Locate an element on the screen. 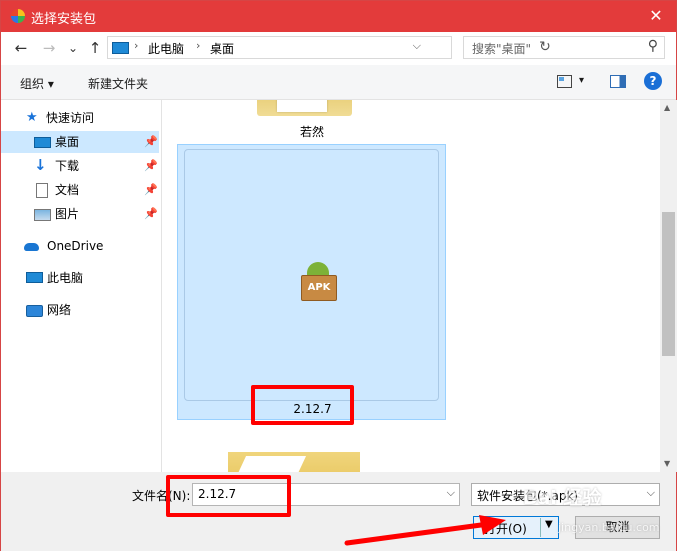 The height and width of the screenshot is (551, 677). preview-pane-icon is located at coordinates (618, 81).